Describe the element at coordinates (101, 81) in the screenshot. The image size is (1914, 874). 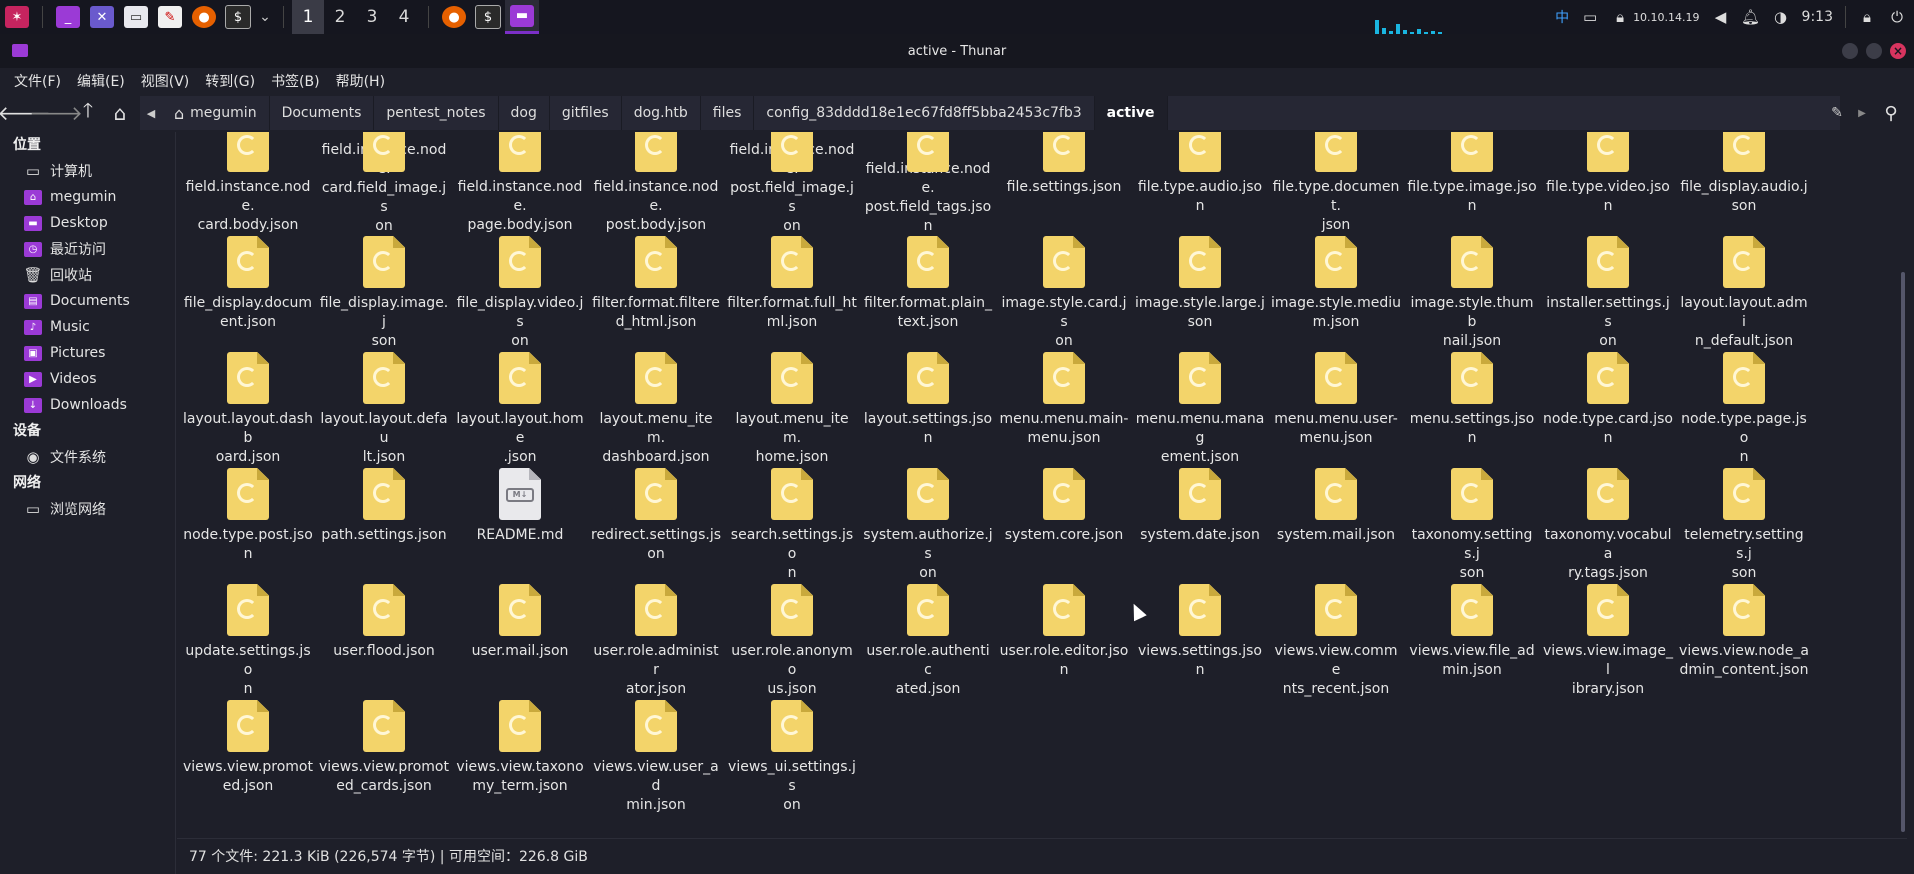
I see `menu-item-1: 编辑(E)` at that location.